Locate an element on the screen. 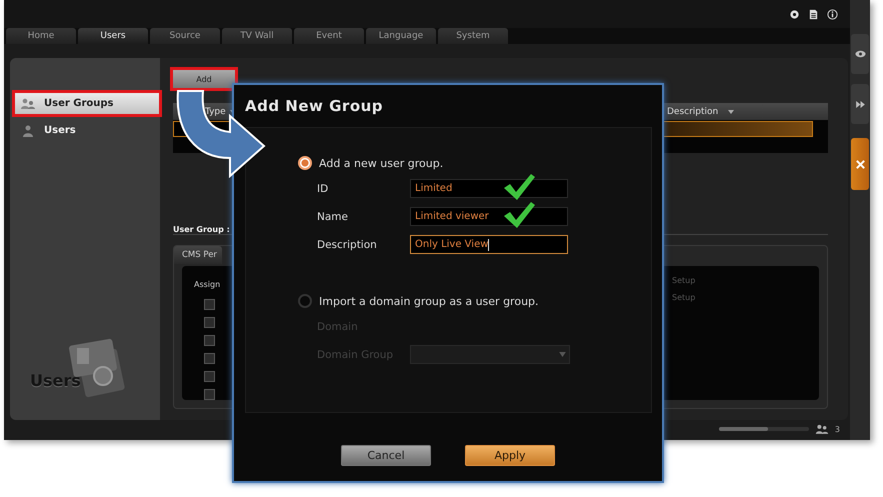 The height and width of the screenshot is (497, 883). apply-button: Apply is located at coordinates (510, 455).